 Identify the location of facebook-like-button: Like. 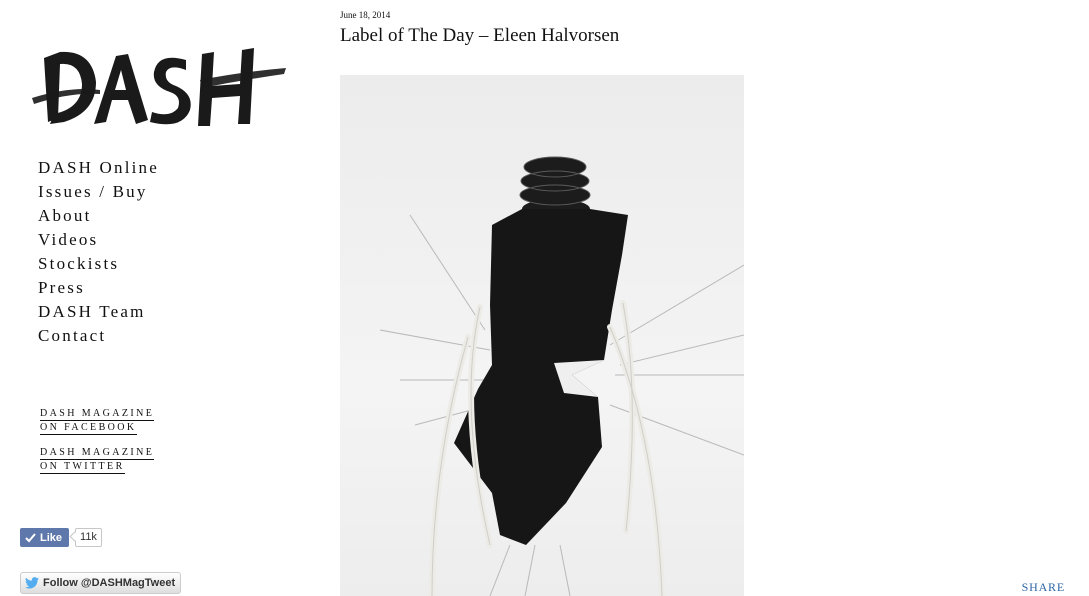
(45, 537).